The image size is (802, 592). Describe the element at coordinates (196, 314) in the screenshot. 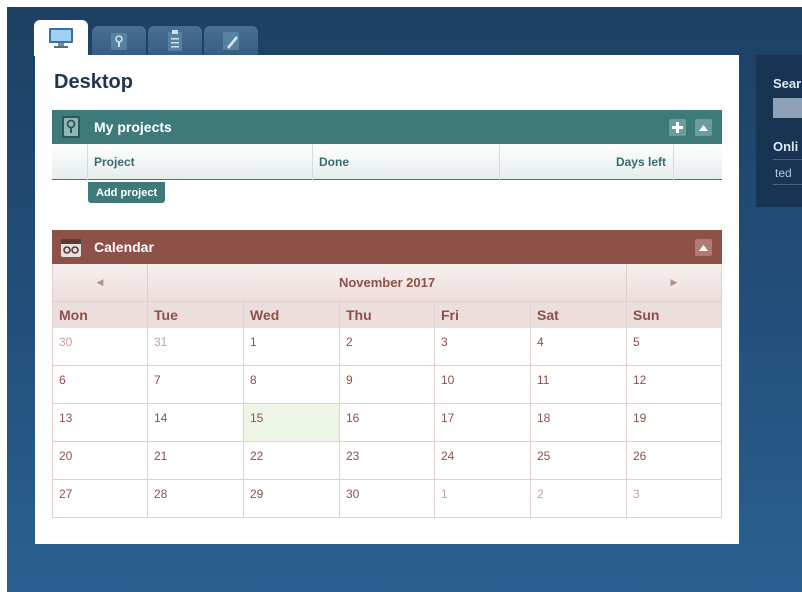

I see `weekday-header: Tue` at that location.